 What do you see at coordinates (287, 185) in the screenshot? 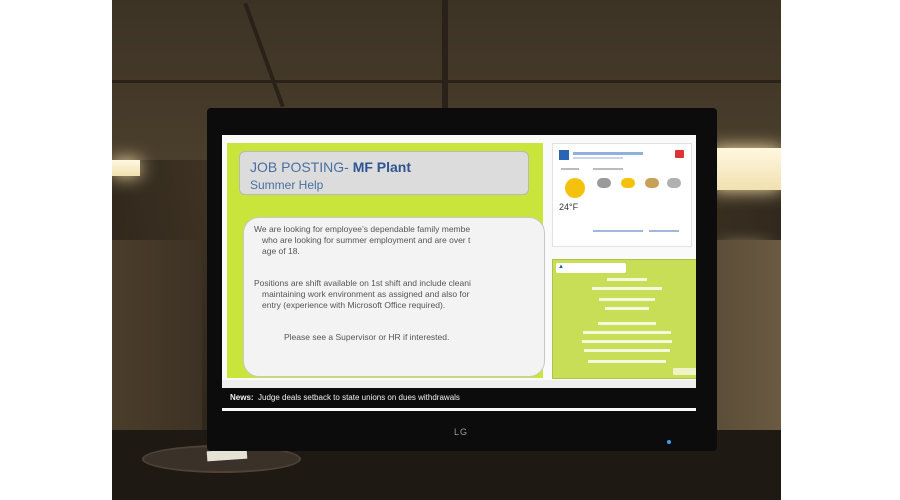
I see `posting-subtitle: Summer Help` at bounding box center [287, 185].